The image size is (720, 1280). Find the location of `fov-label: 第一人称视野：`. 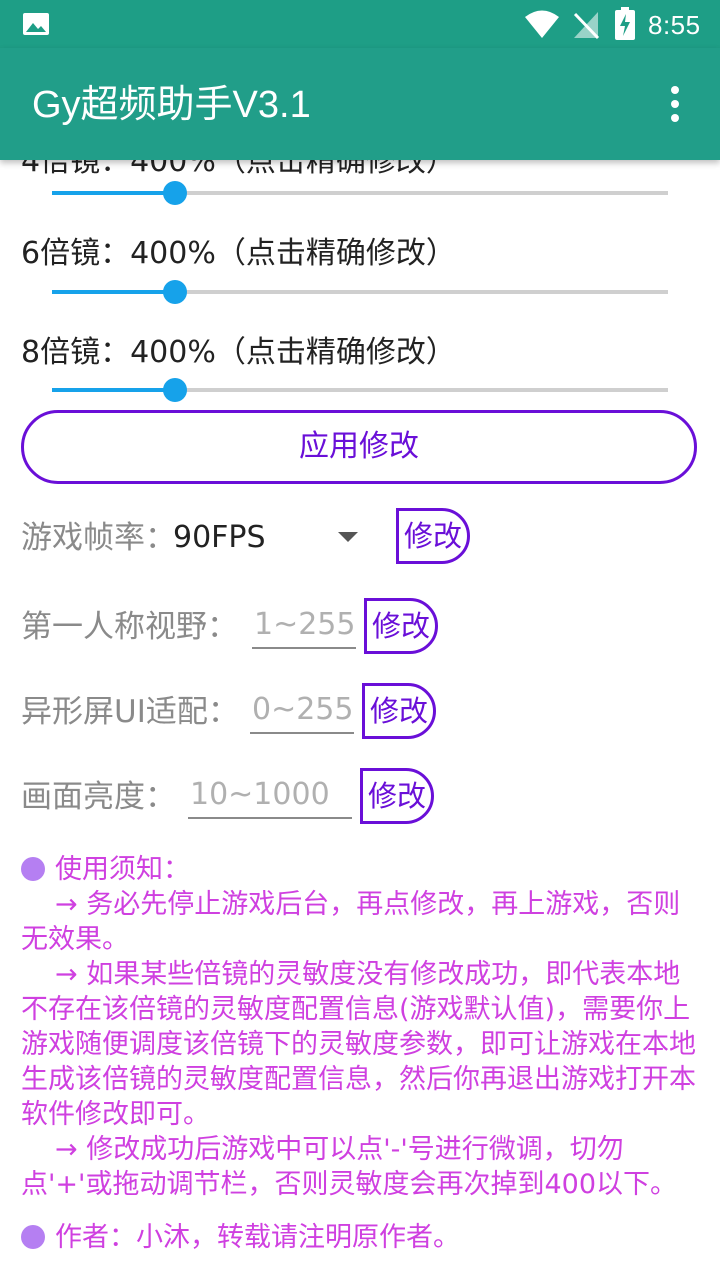

fov-label: 第一人称视野： is located at coordinates (129, 627).